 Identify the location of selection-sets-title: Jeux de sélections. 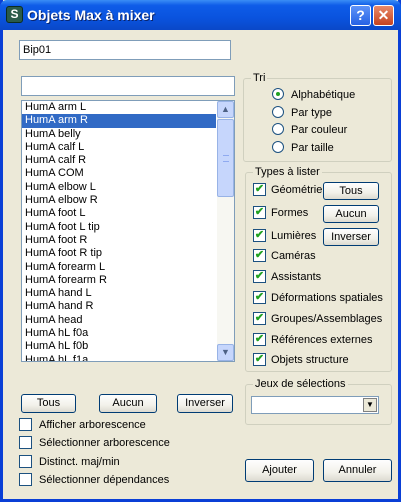
(300, 384).